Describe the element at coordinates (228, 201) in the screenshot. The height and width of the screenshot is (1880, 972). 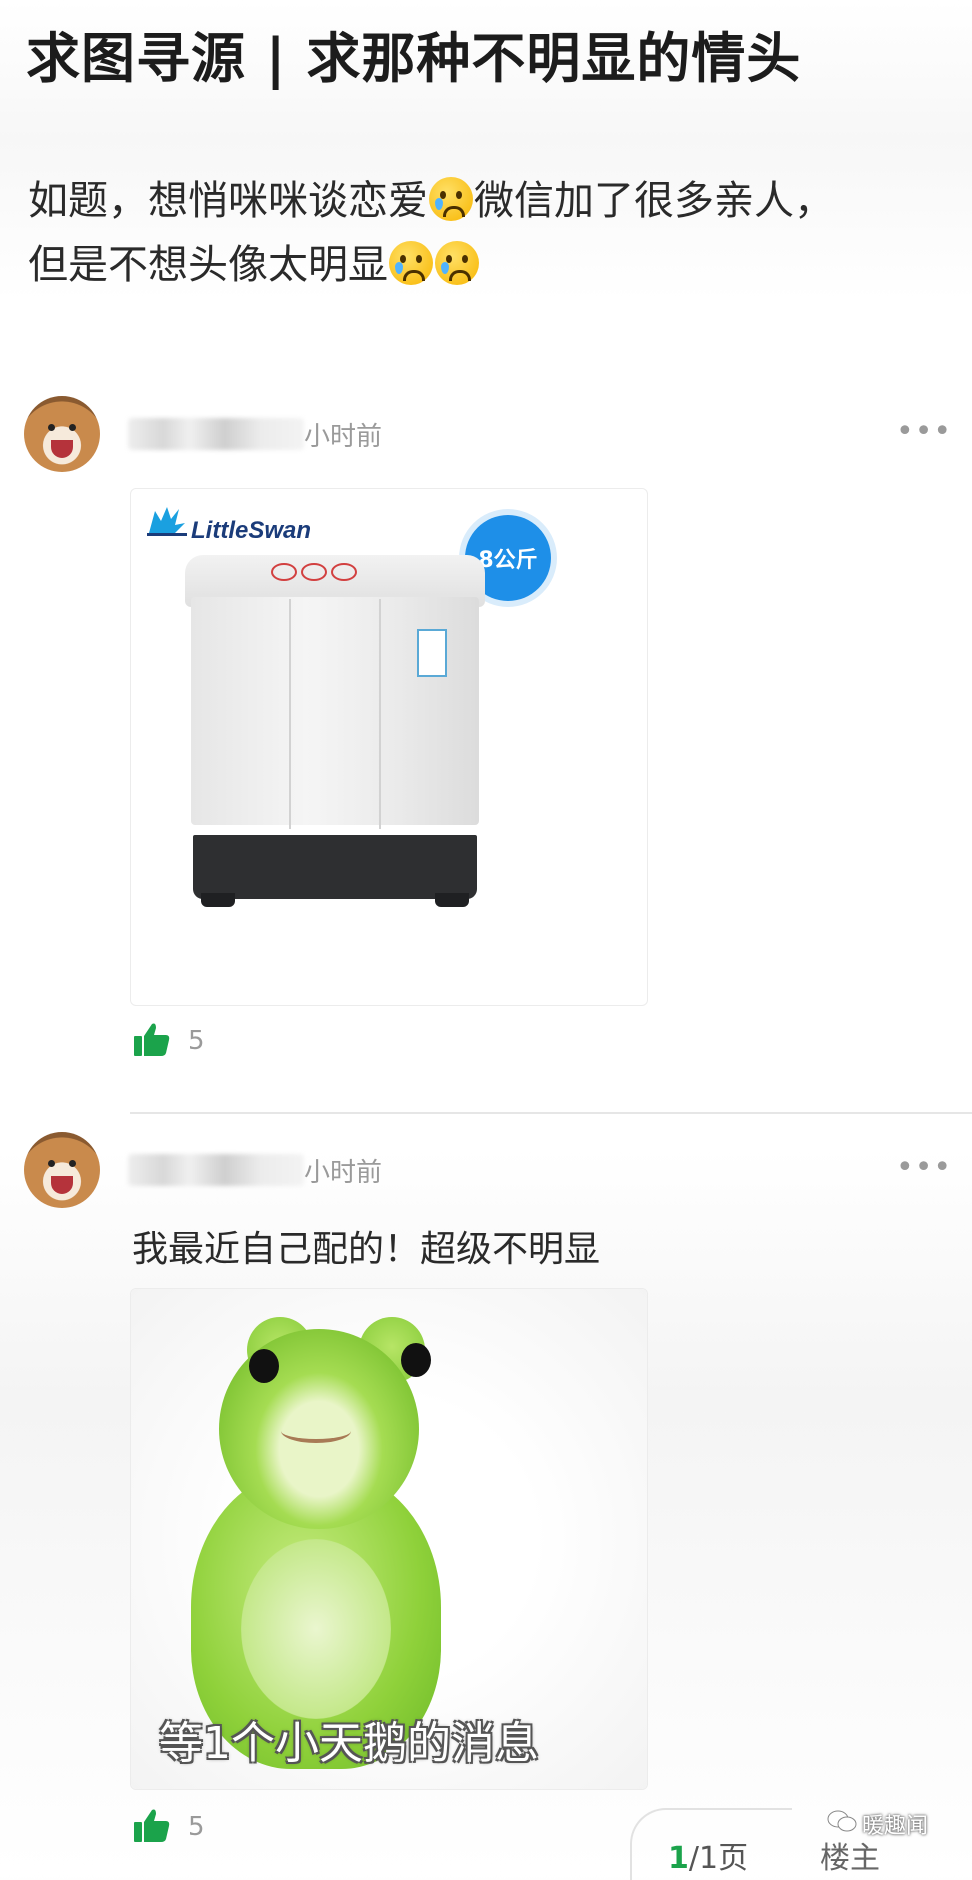
I see `post-body-text-1a: 如题，想悄咪咪谈恋爱` at that location.